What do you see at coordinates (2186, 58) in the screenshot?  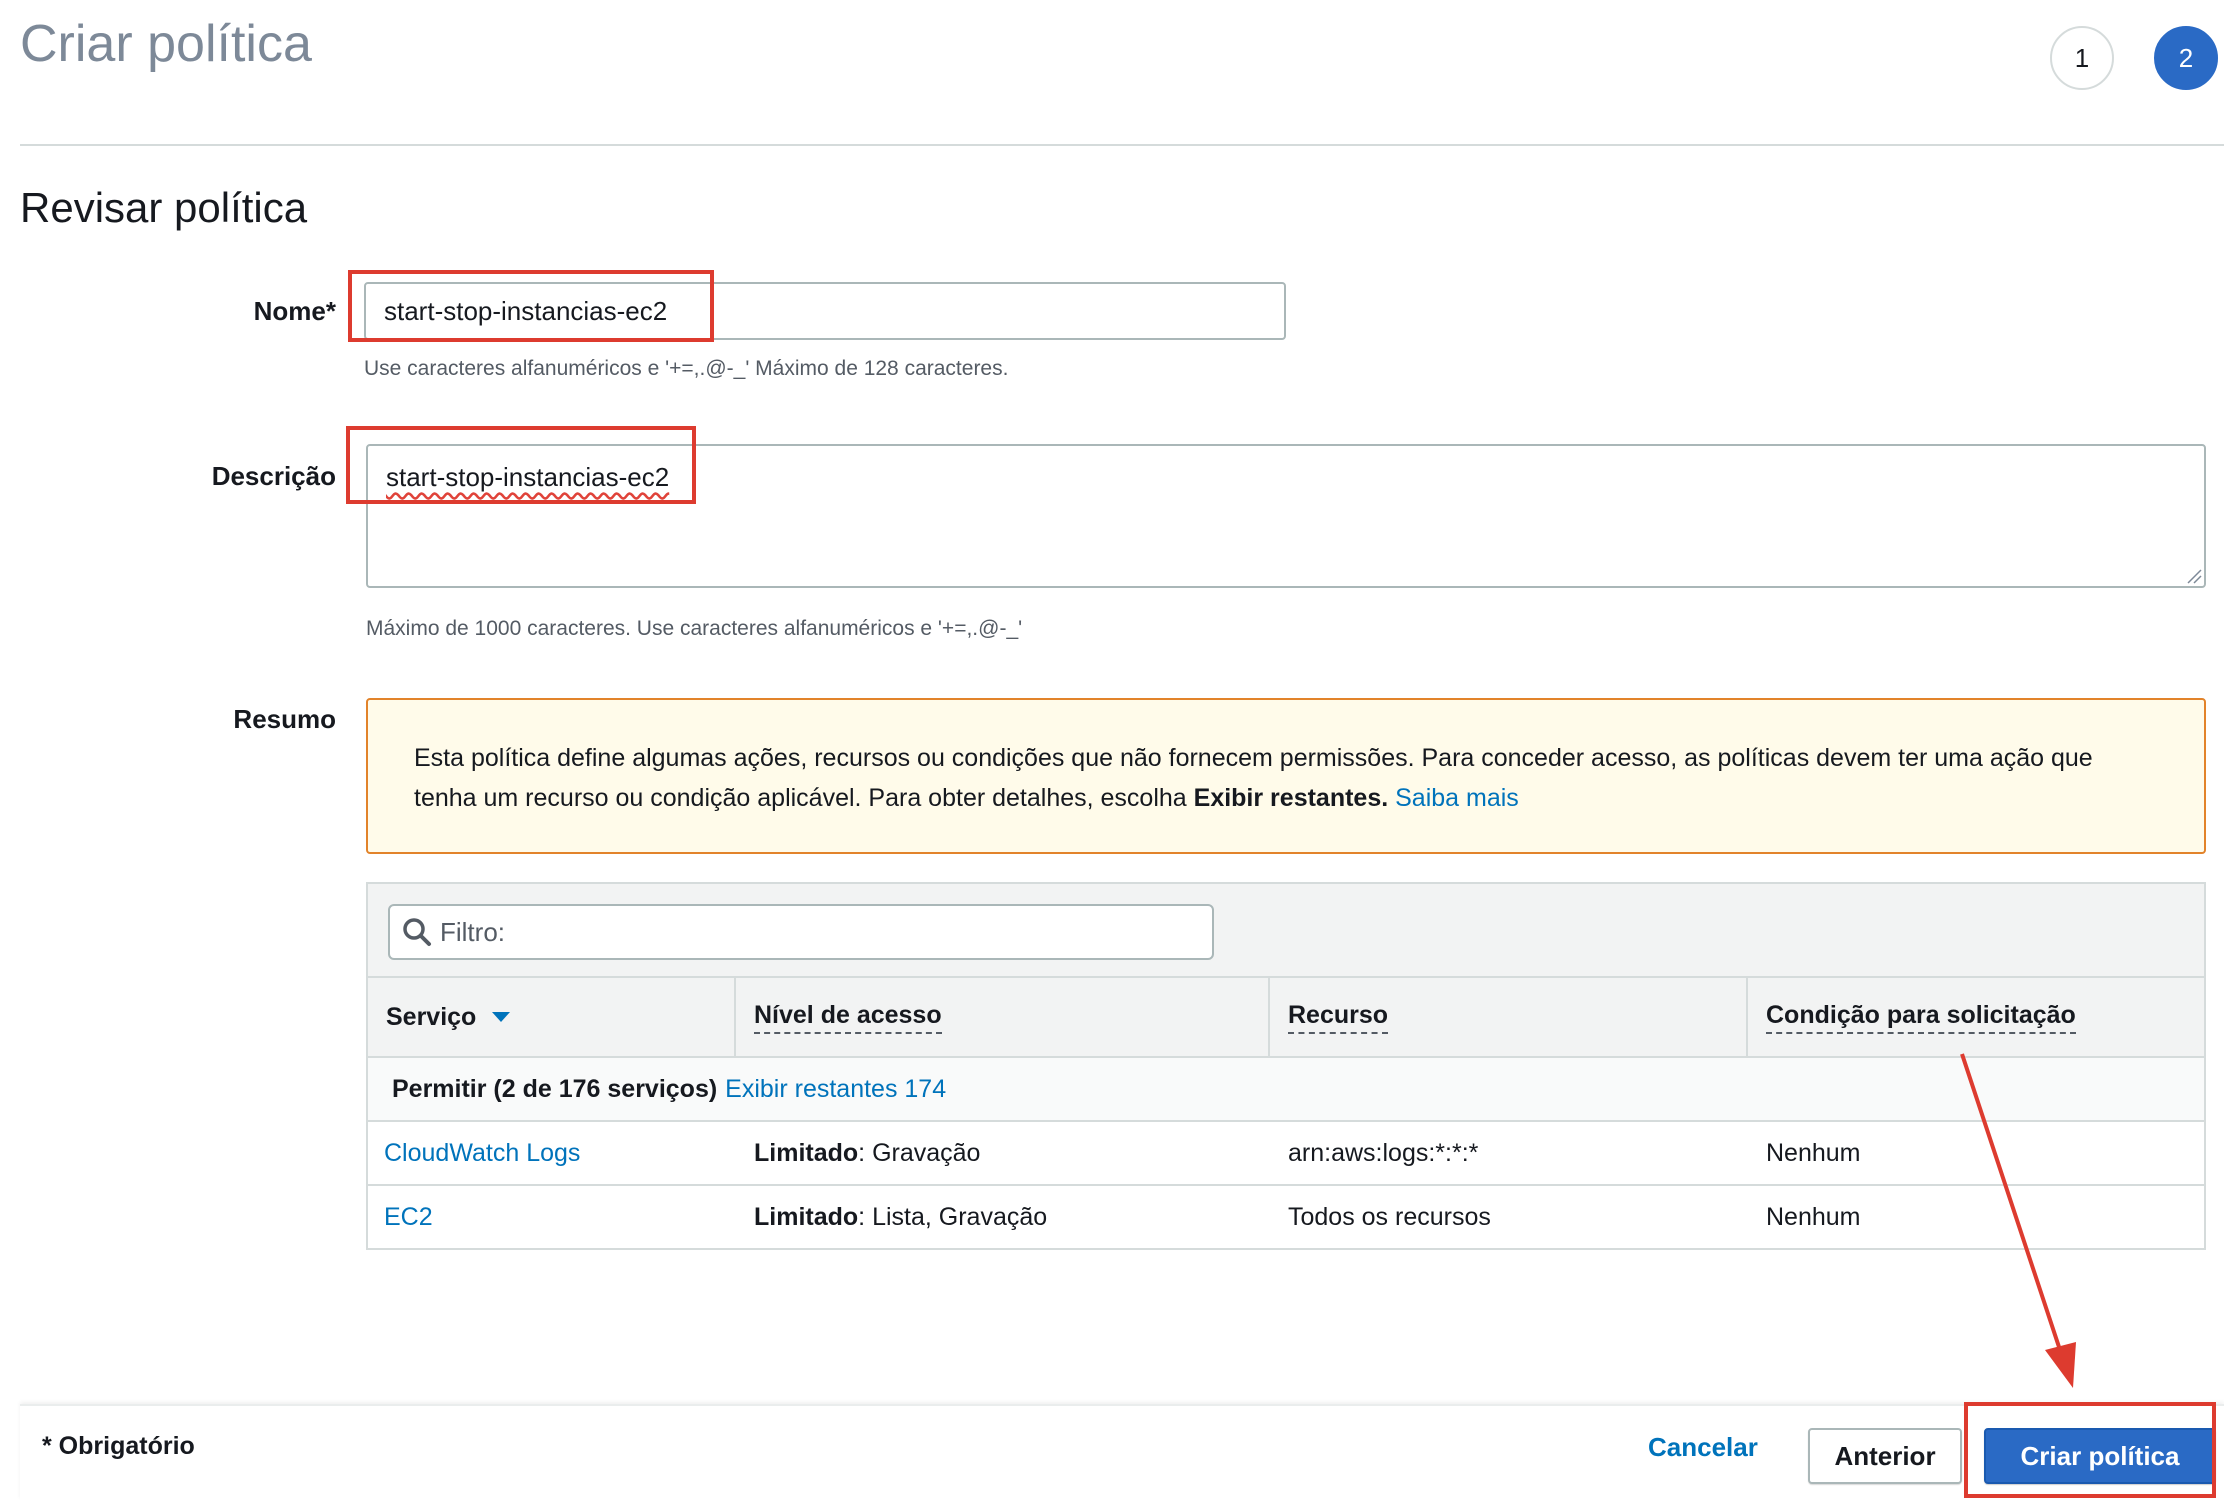 I see `step-2-active: 2` at bounding box center [2186, 58].